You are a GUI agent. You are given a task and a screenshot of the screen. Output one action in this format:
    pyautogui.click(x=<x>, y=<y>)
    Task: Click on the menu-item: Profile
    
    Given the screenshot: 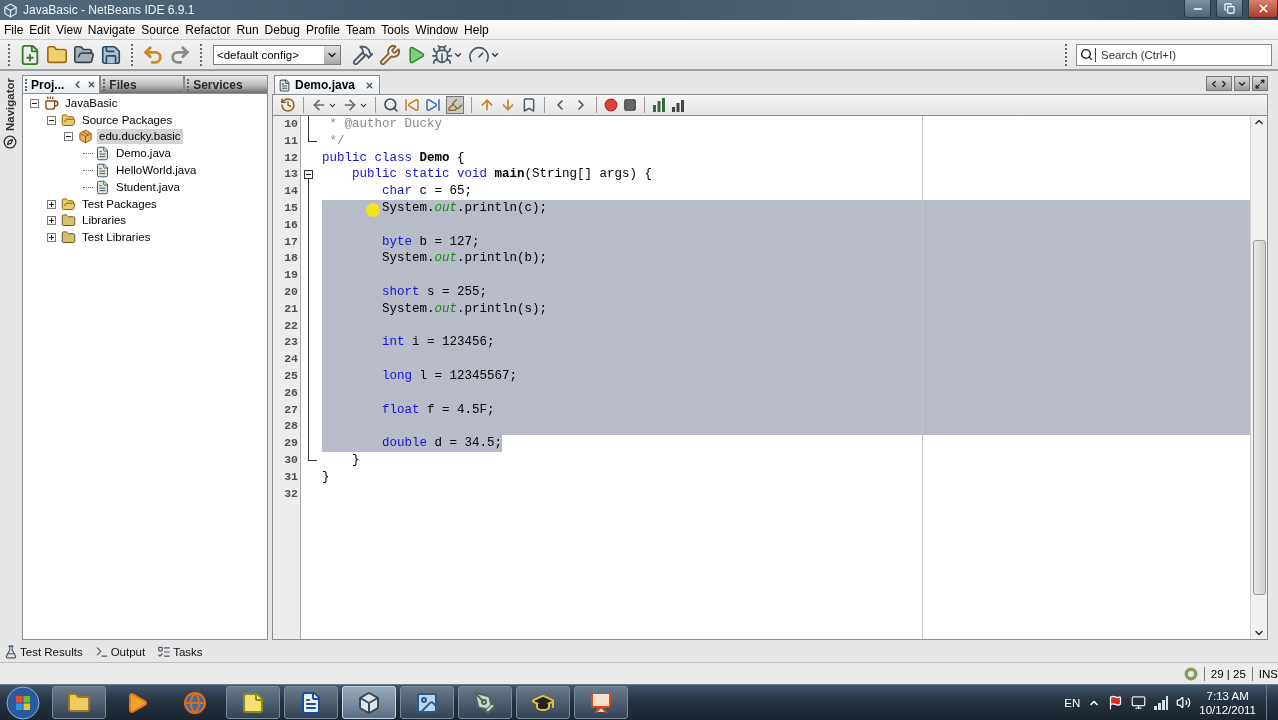 What is the action you would take?
    pyautogui.click(x=323, y=29)
    